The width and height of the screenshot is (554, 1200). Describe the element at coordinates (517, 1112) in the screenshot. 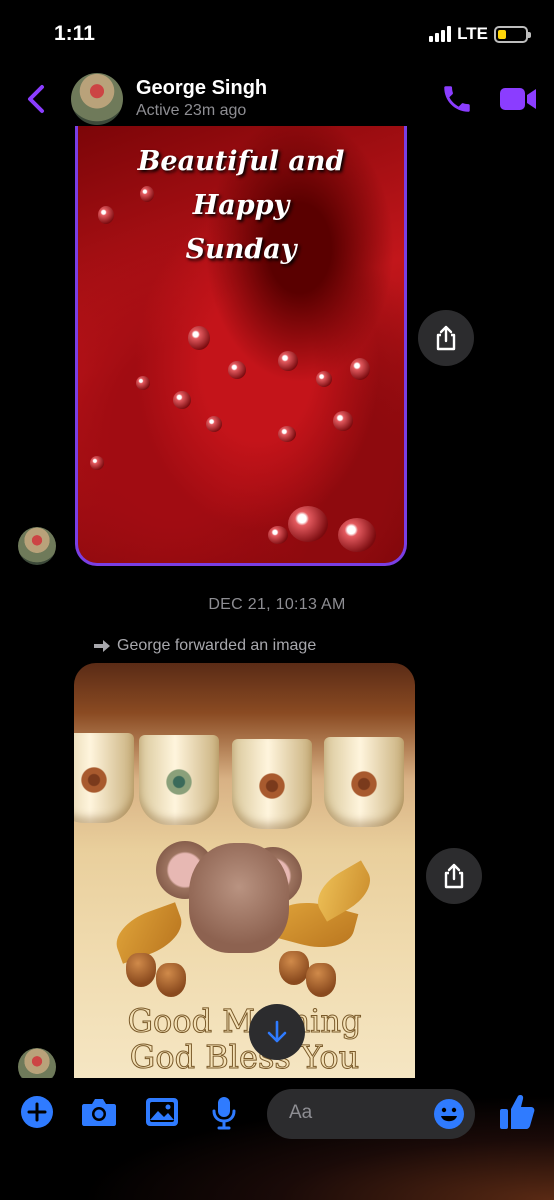

I see `thumbs-up-icon` at that location.